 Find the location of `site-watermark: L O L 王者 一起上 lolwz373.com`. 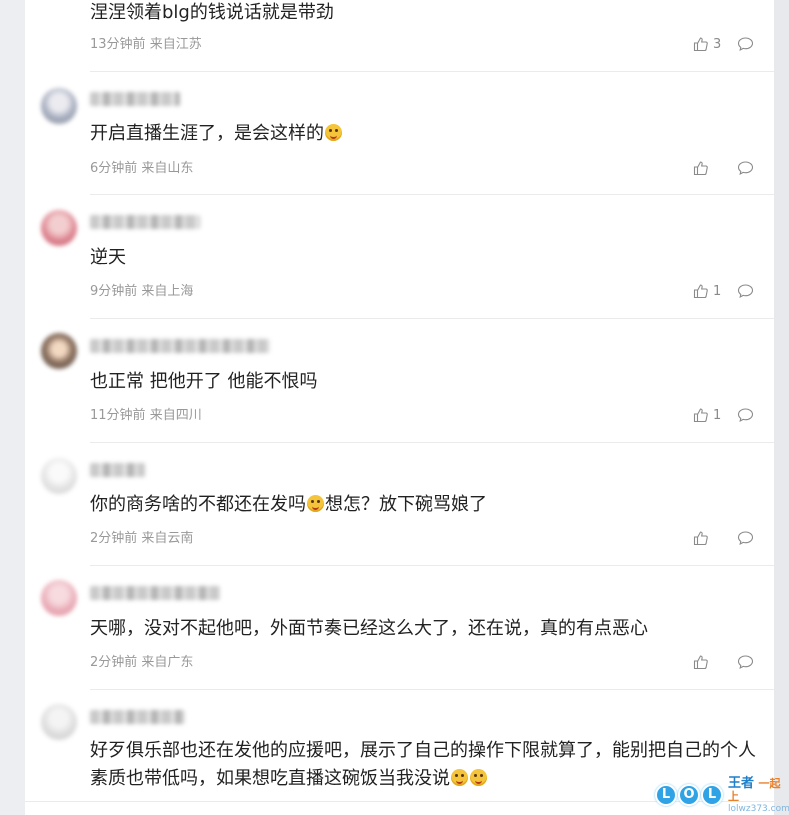

site-watermark: L O L 王者 一起上 lolwz373.com is located at coordinates (722, 795).